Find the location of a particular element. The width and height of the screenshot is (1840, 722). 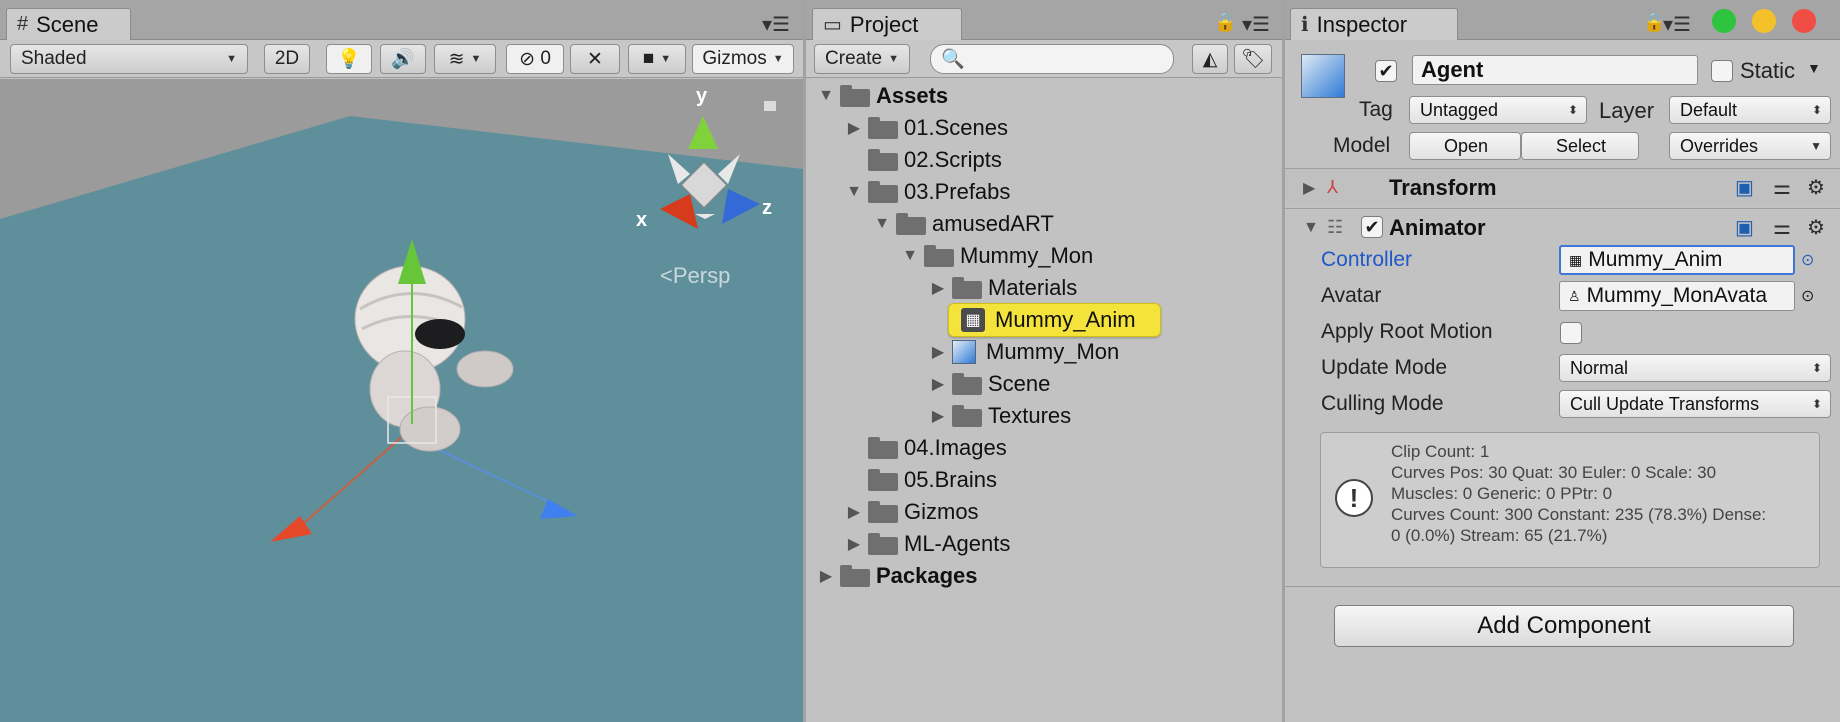

active-checkbox: ✔ is located at coordinates (1386, 71).